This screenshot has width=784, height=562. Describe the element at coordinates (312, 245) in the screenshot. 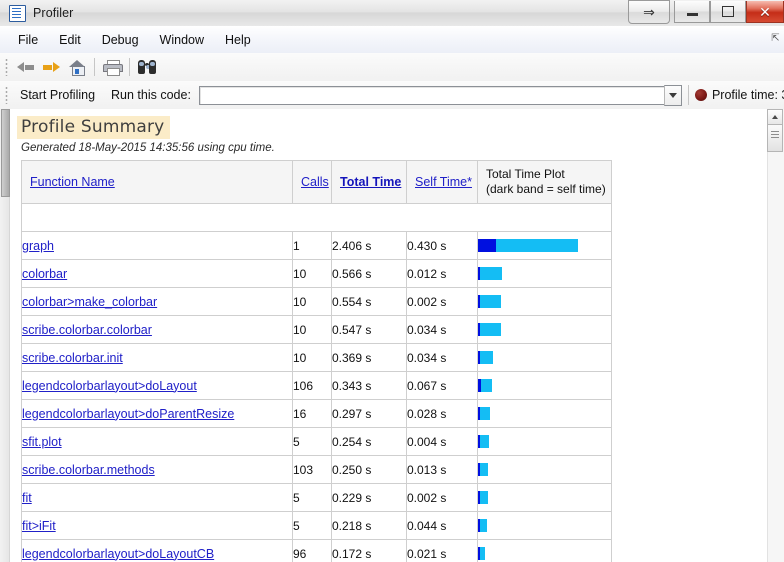

I see `calls-cell: 1` at that location.